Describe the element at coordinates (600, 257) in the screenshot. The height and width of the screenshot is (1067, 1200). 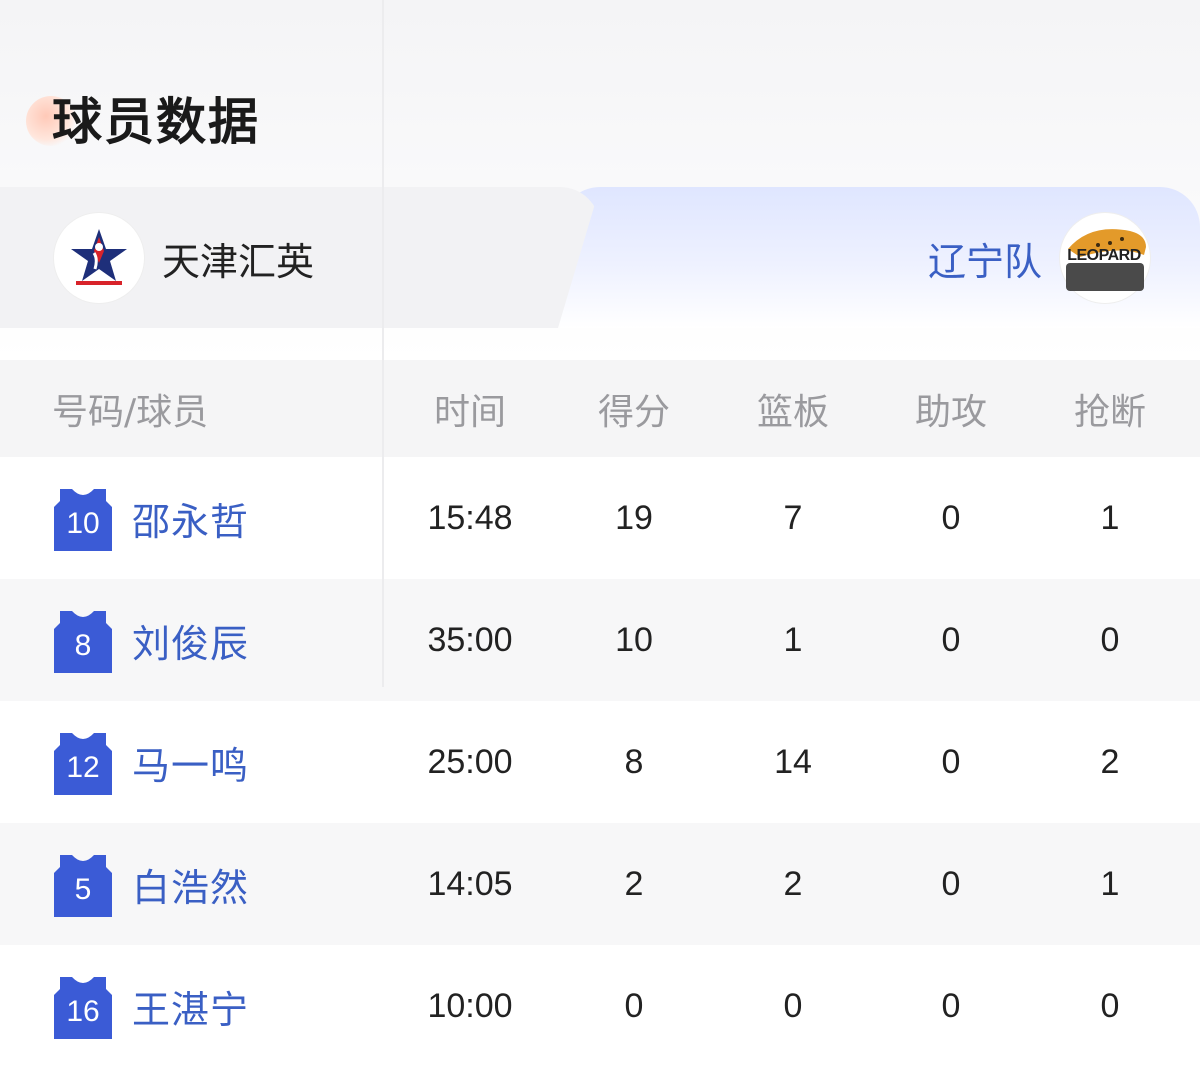
I see `team-switcher: 天津汇英 辽宁队` at that location.